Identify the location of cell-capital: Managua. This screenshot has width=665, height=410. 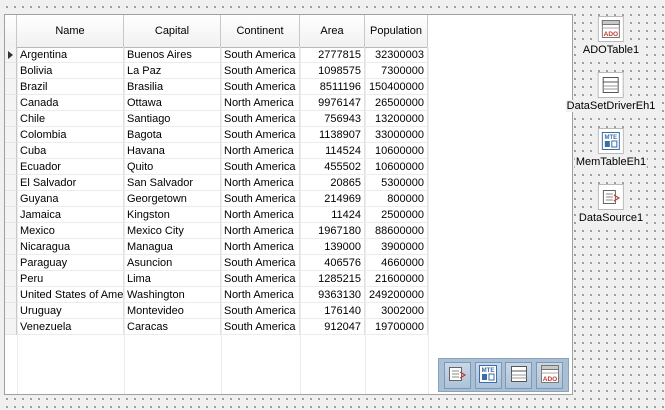
(172, 247).